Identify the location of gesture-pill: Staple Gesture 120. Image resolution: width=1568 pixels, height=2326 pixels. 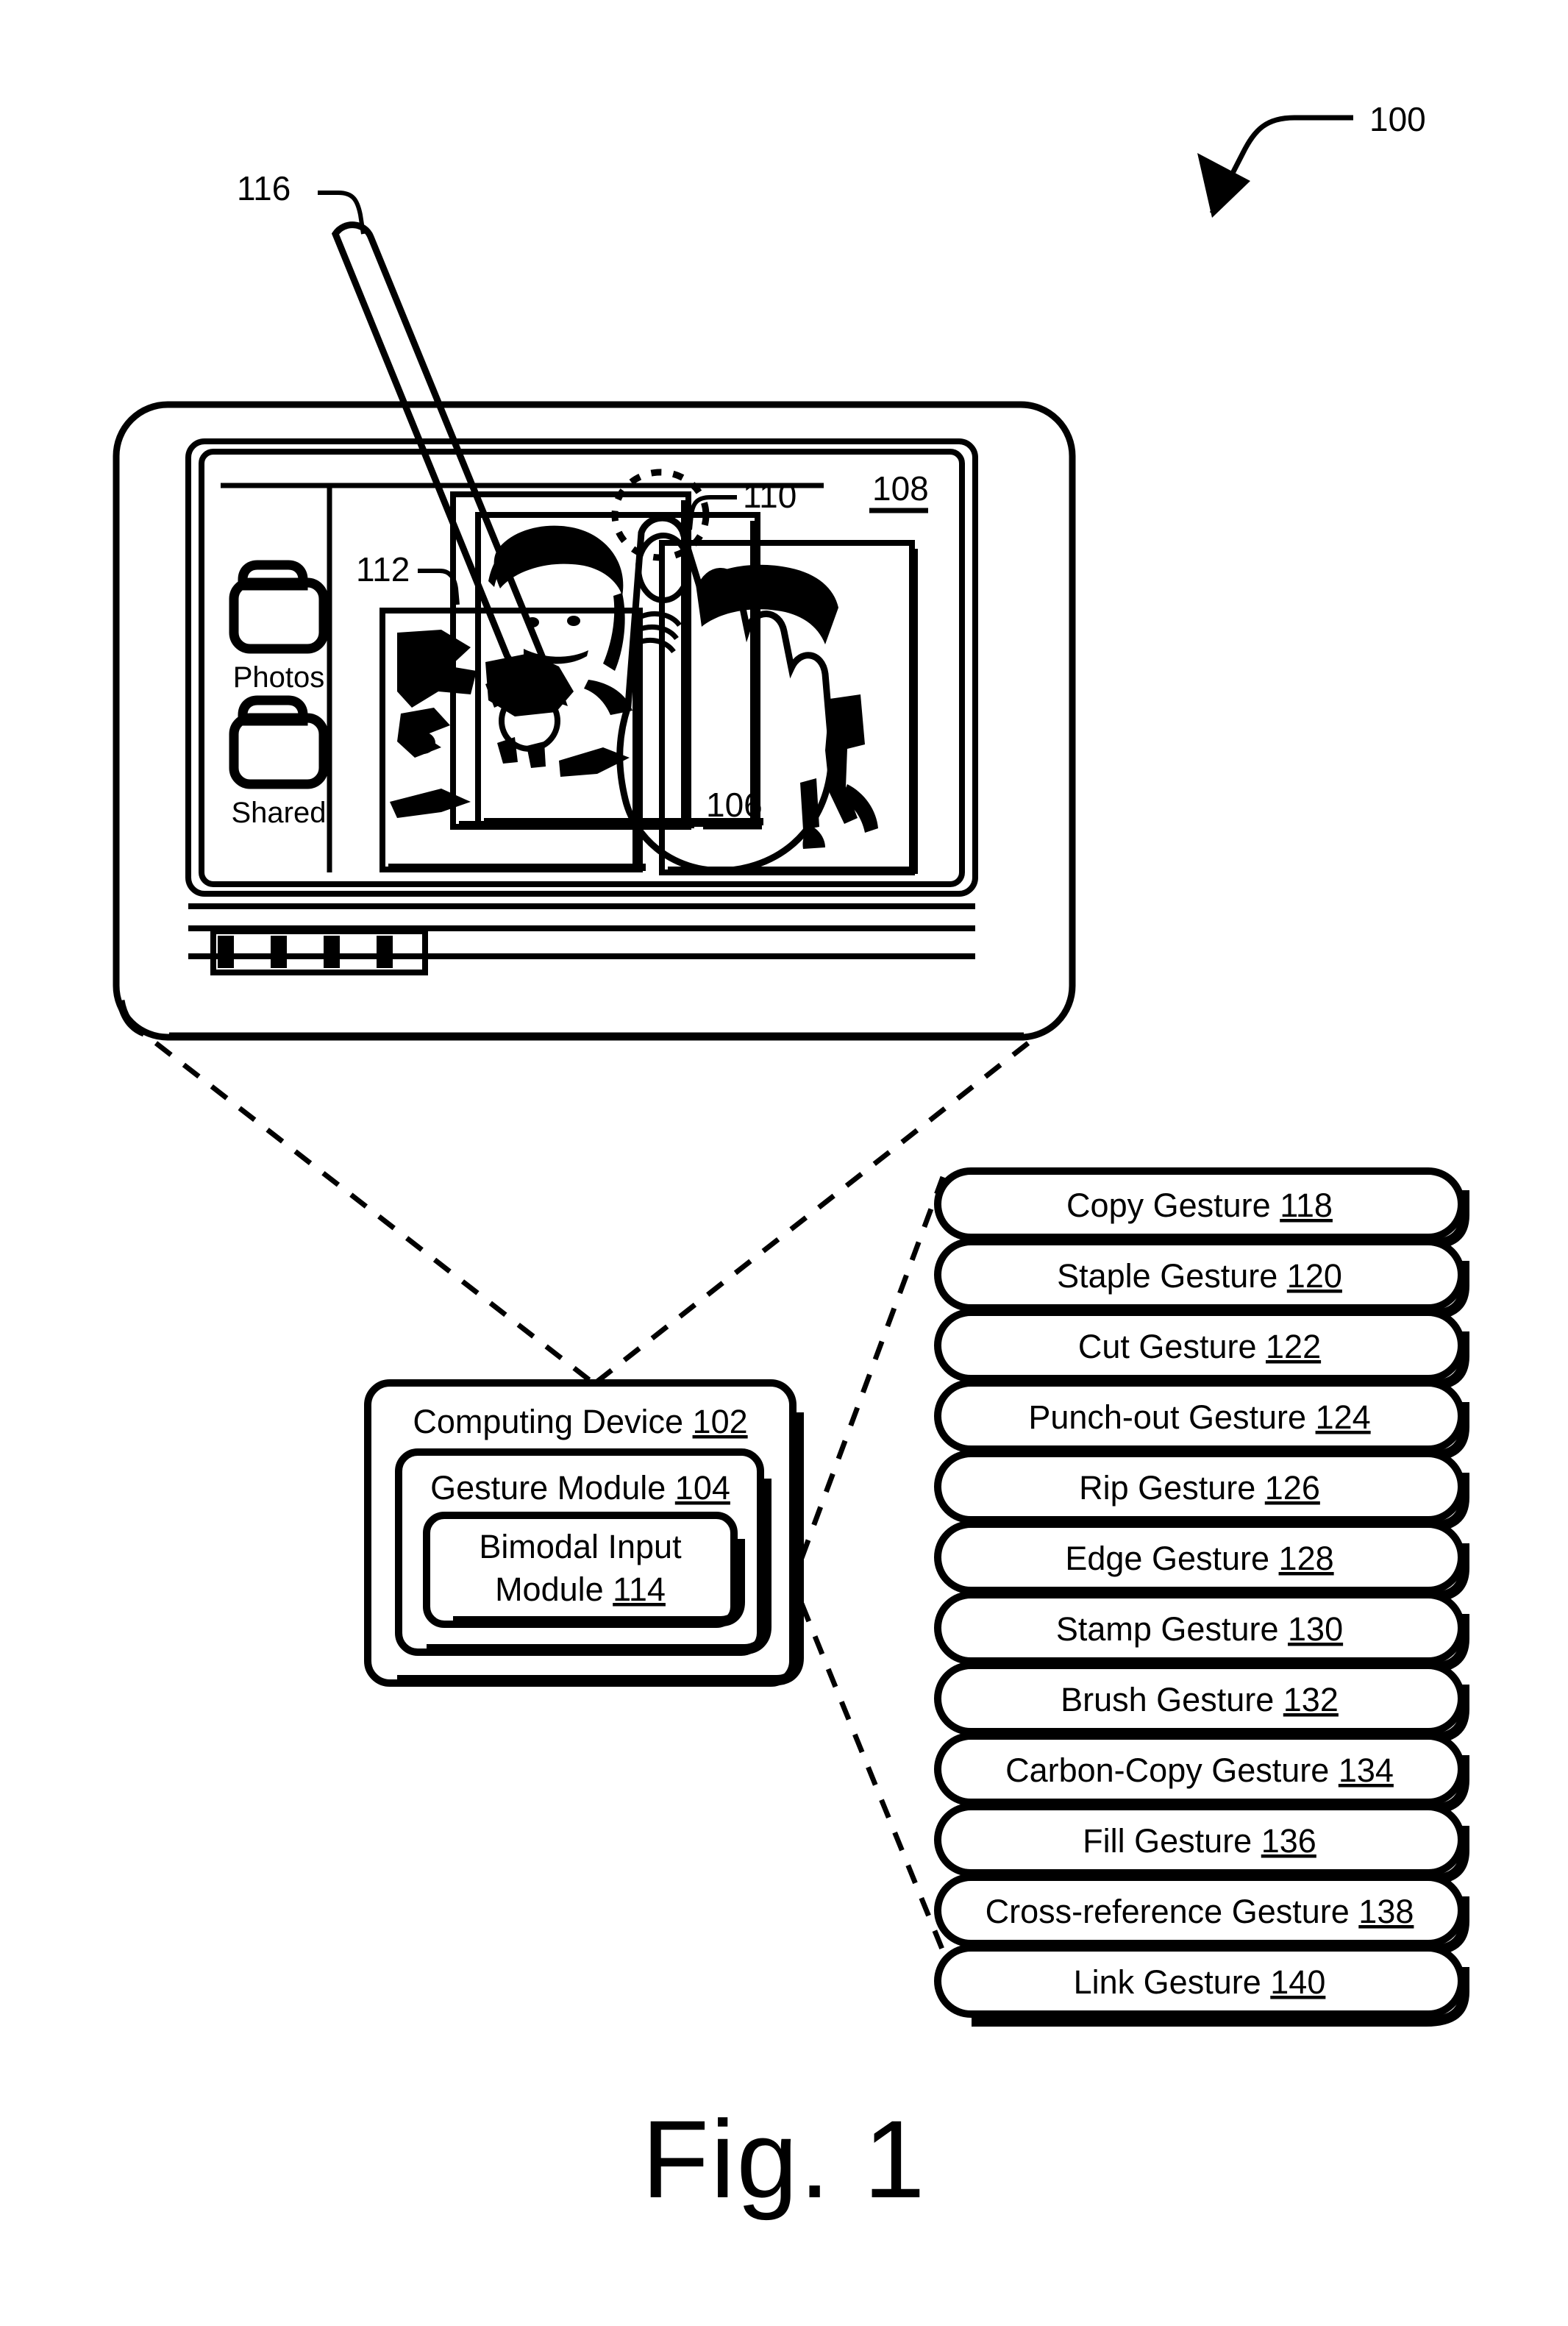
(1201, 1279).